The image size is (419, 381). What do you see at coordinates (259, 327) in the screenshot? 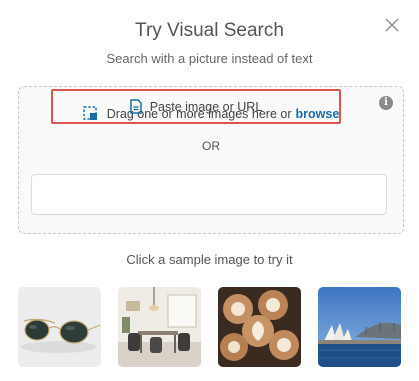
I see `sample-image-latte-art` at bounding box center [259, 327].